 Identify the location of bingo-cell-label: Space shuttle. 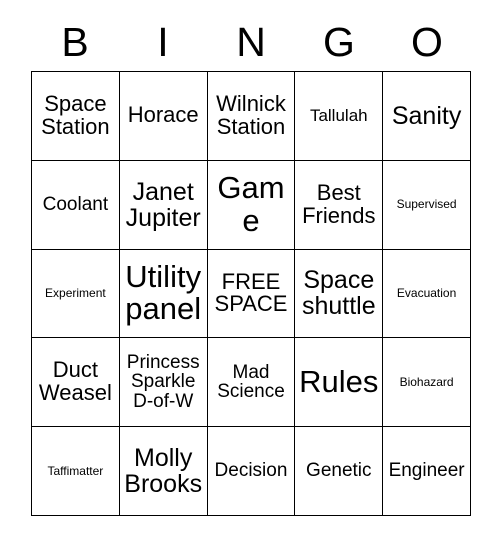
(338, 293).